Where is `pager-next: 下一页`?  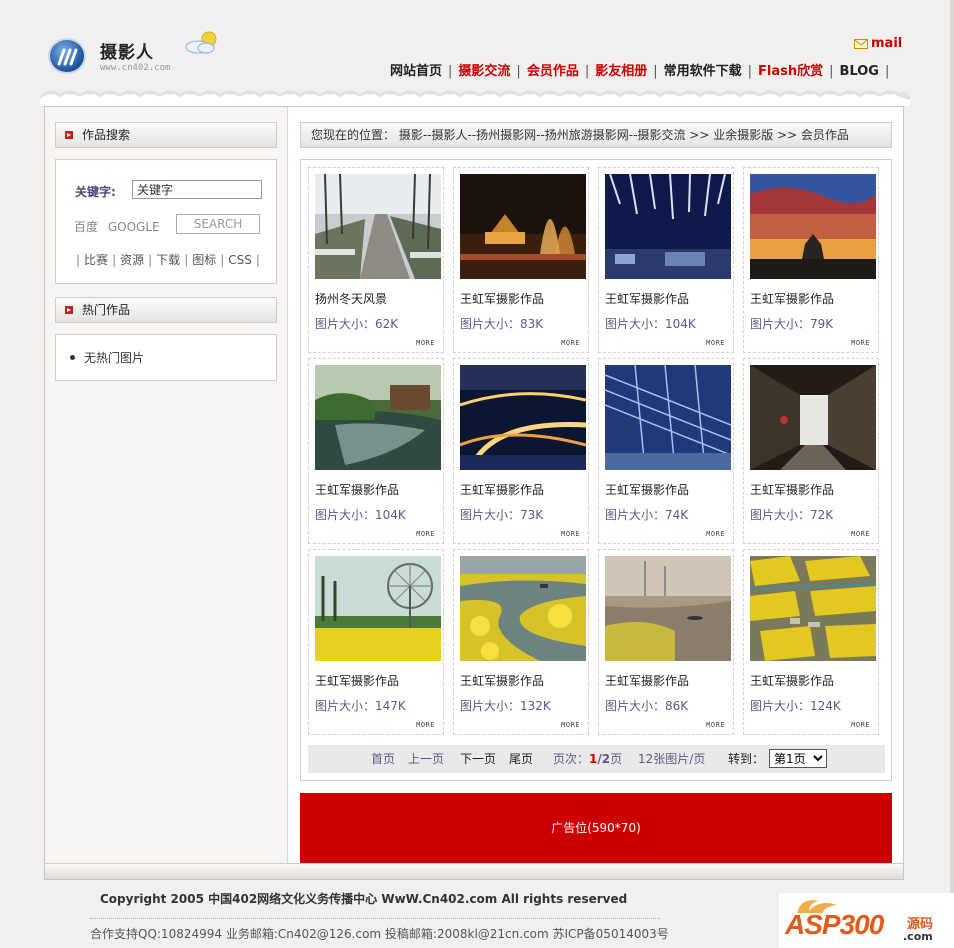 pager-next: 下一页 is located at coordinates (478, 759).